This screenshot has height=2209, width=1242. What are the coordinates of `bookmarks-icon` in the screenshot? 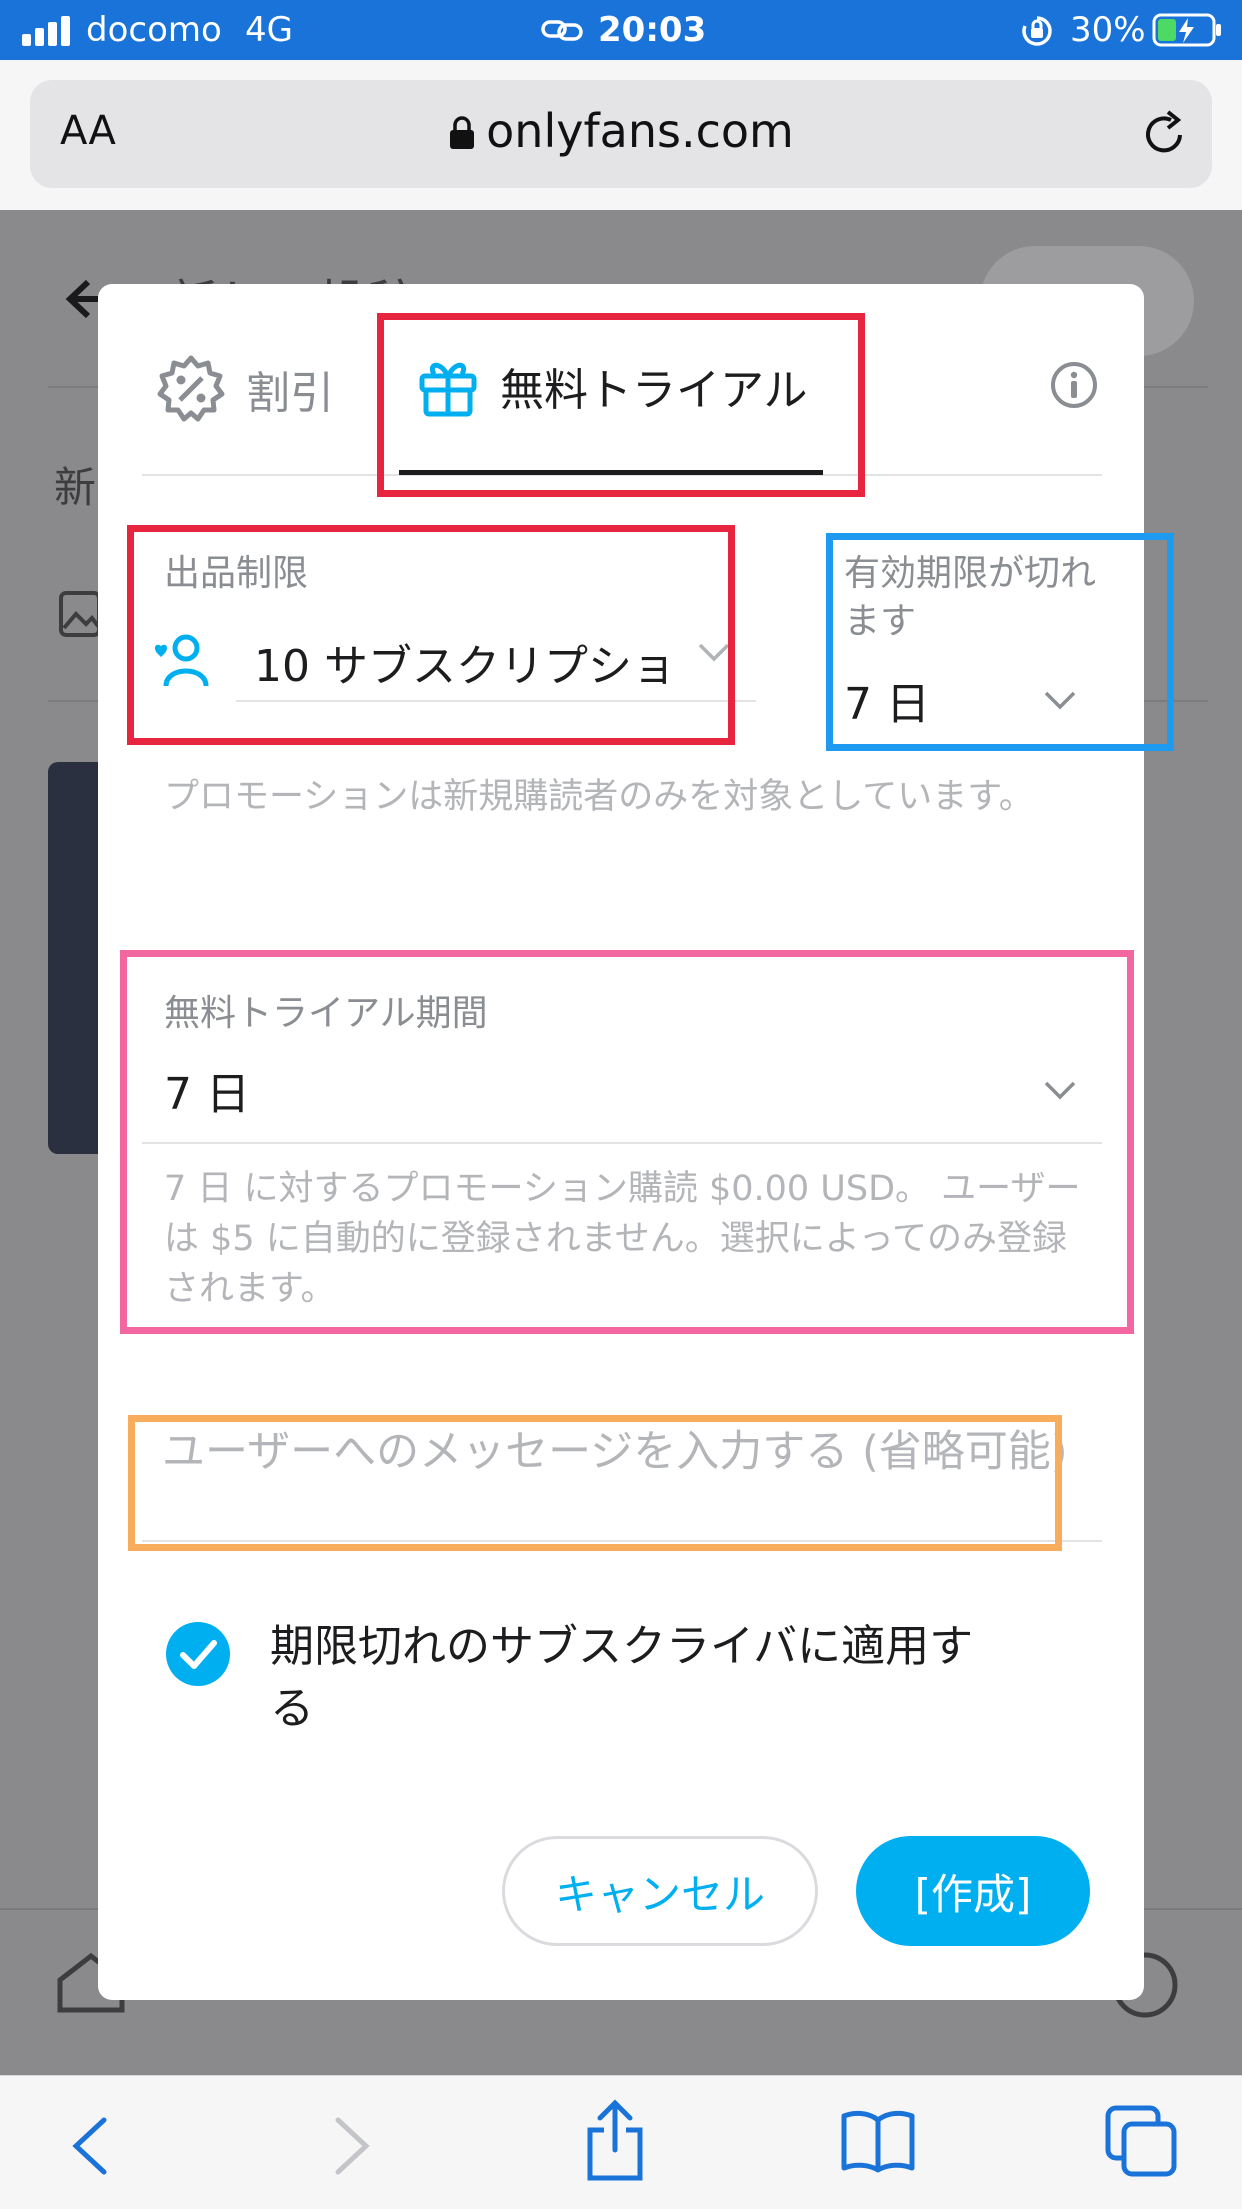 It's located at (878, 2141).